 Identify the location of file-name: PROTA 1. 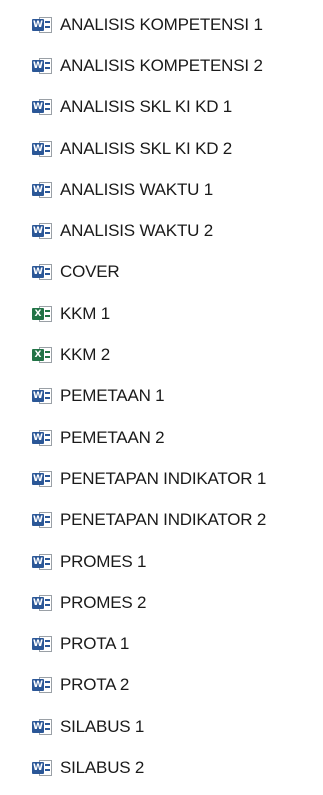
(95, 644).